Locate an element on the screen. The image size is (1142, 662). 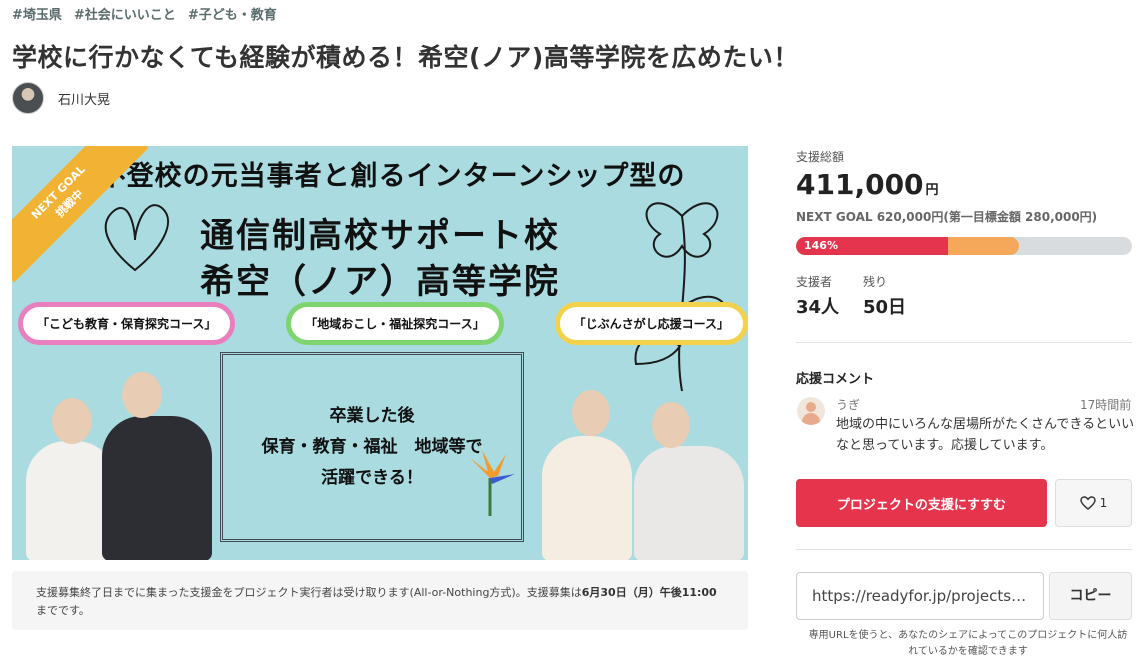
frame-line: 卒業した後 is located at coordinates (372, 415).